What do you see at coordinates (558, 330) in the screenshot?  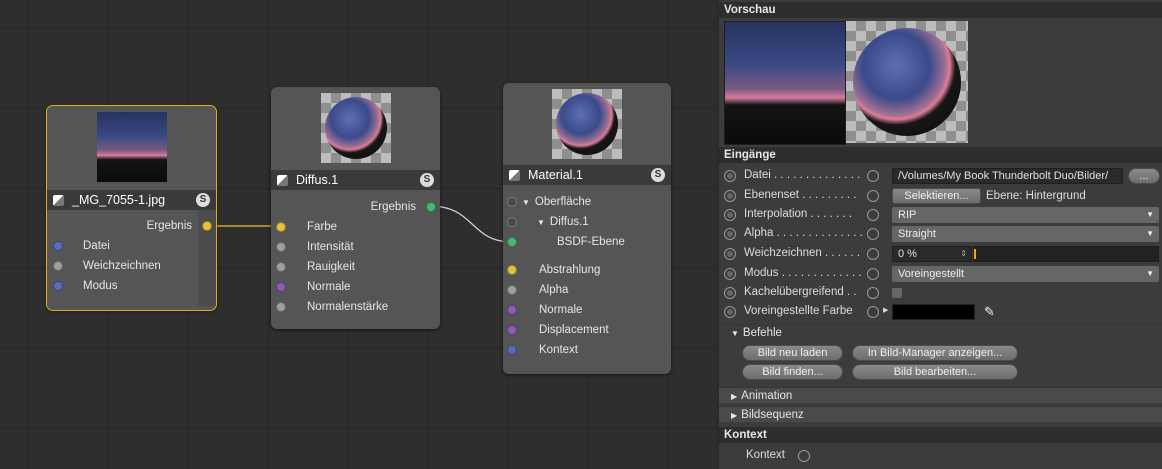 I see `input-port-displacement: Displacement` at bounding box center [558, 330].